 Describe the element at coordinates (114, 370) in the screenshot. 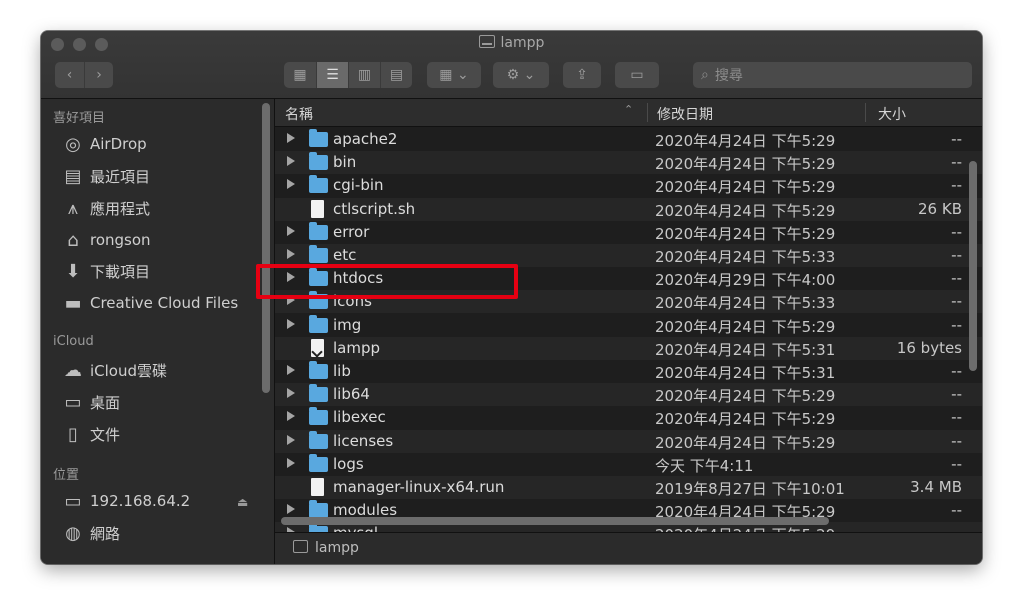

I see `sidebar-item-icloud-drive: ☁ iCloud雲碟` at that location.